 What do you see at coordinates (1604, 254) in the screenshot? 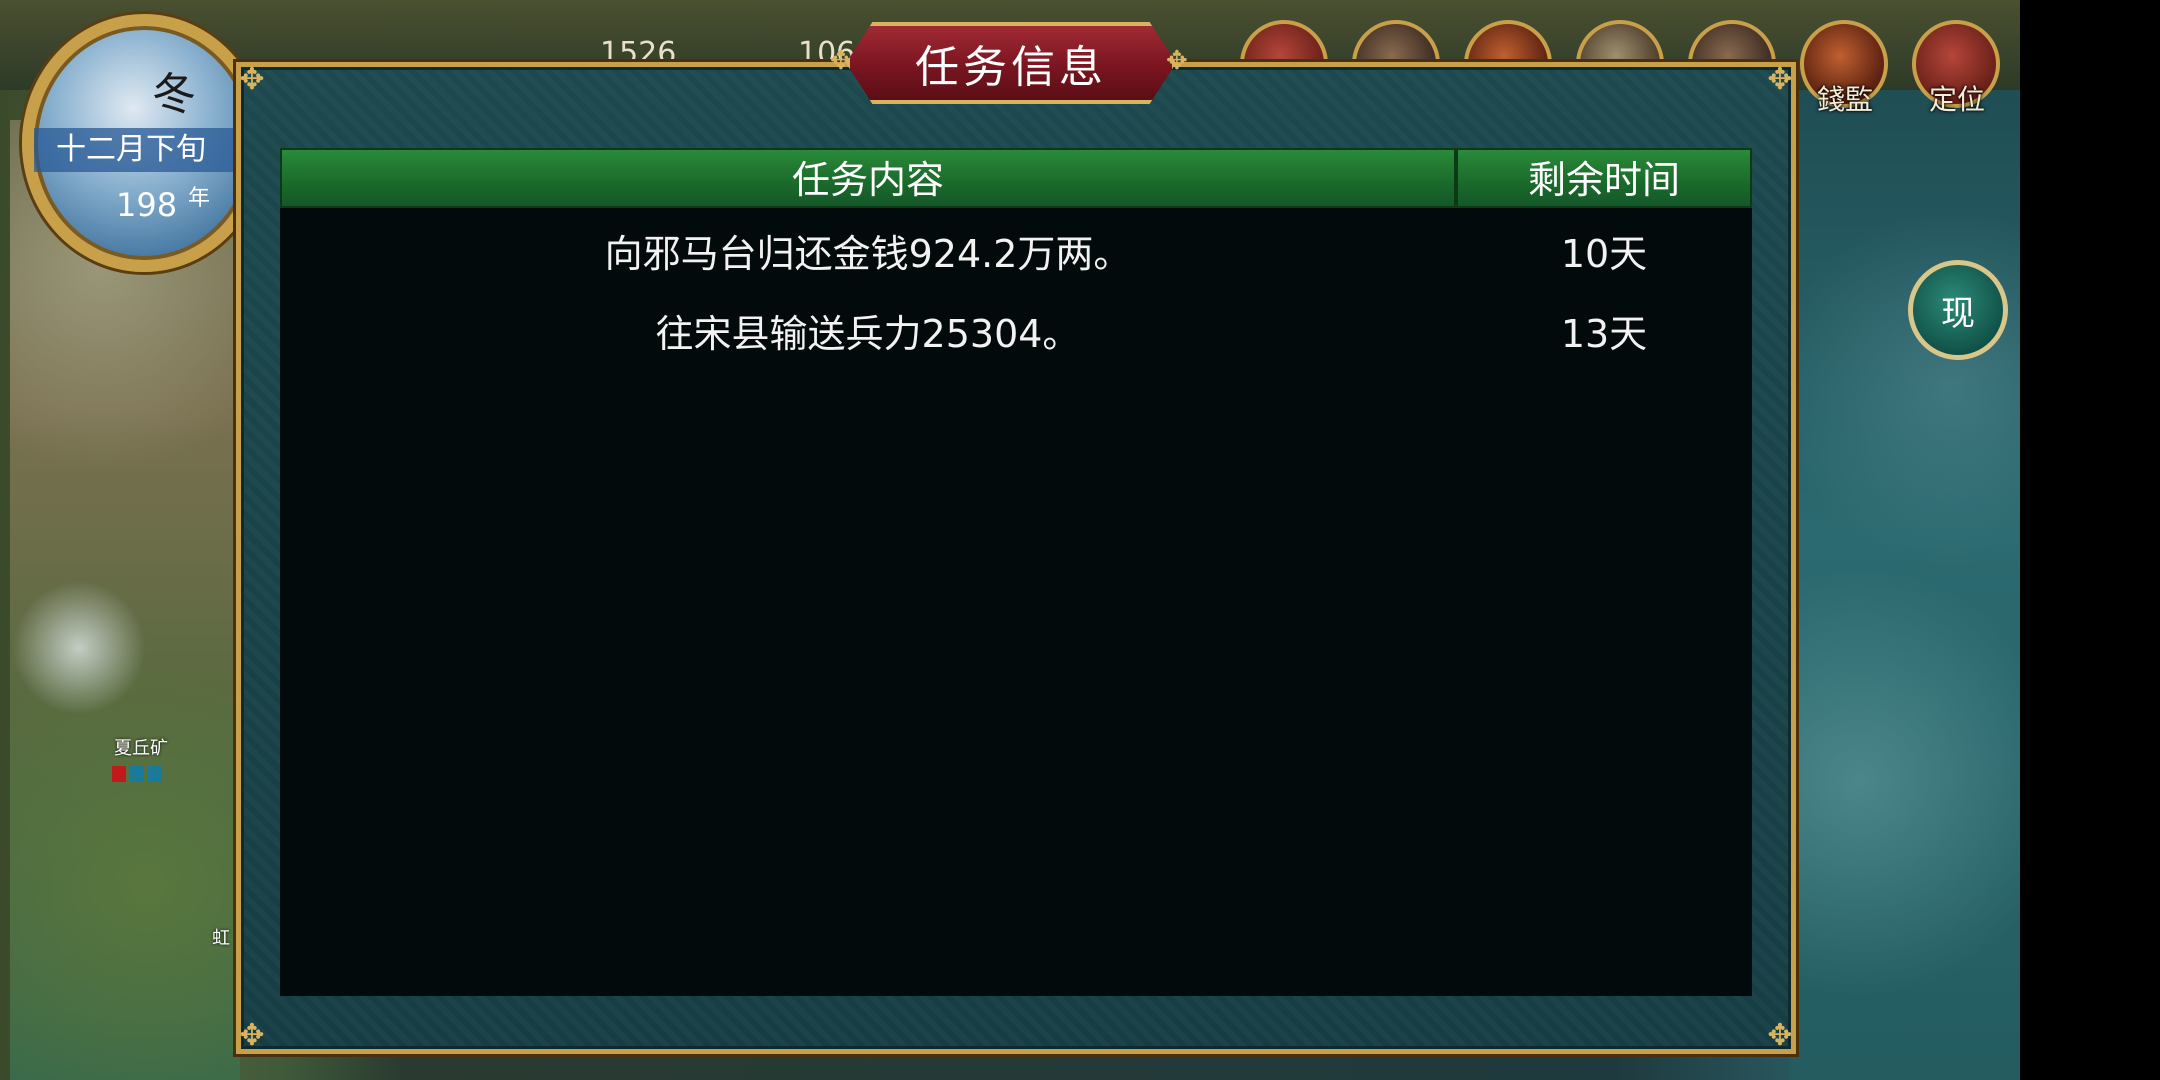
I see `task-remaining: 10天` at bounding box center [1604, 254].